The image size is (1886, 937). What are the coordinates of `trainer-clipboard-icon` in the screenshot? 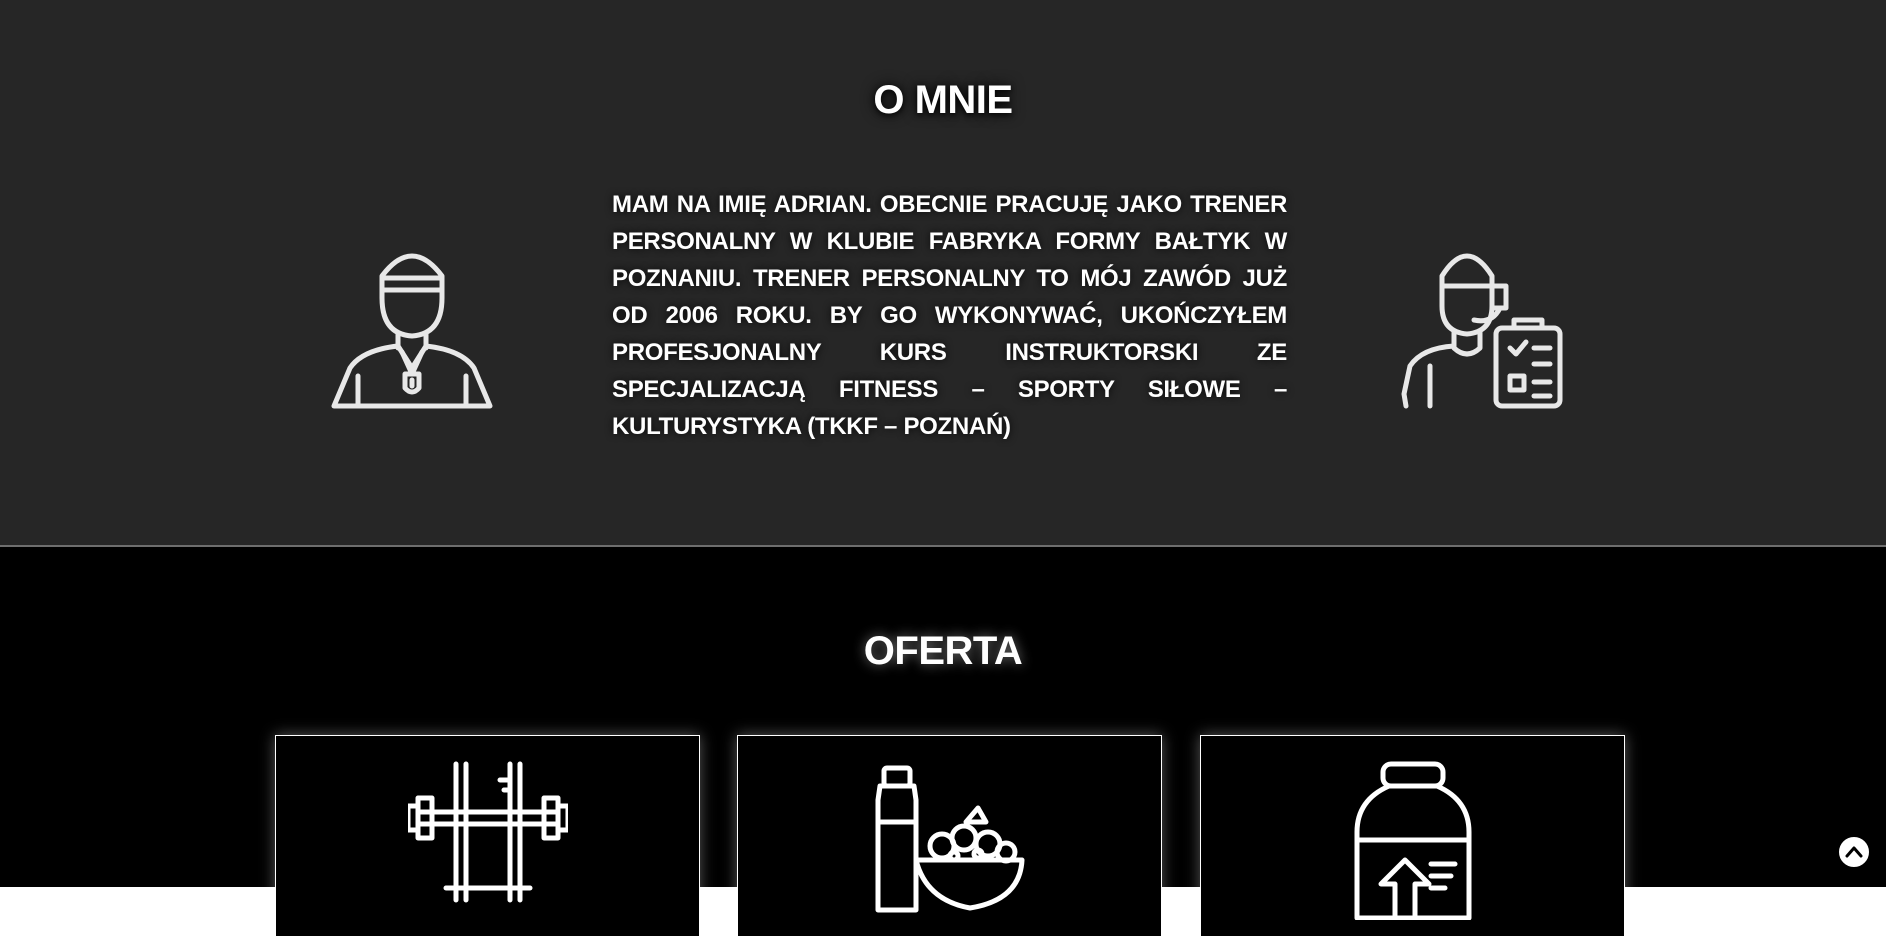 It's located at (1482, 326).